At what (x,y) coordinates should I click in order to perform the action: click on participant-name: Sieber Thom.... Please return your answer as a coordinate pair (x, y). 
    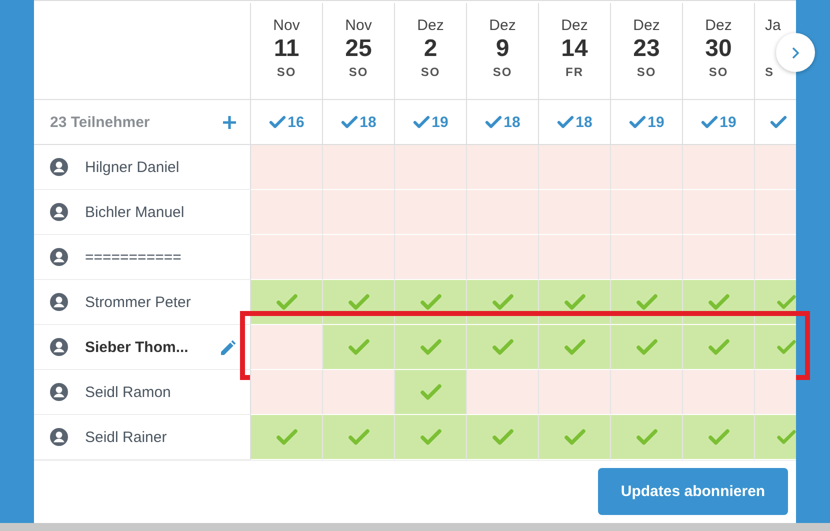
    Looking at the image, I should click on (137, 347).